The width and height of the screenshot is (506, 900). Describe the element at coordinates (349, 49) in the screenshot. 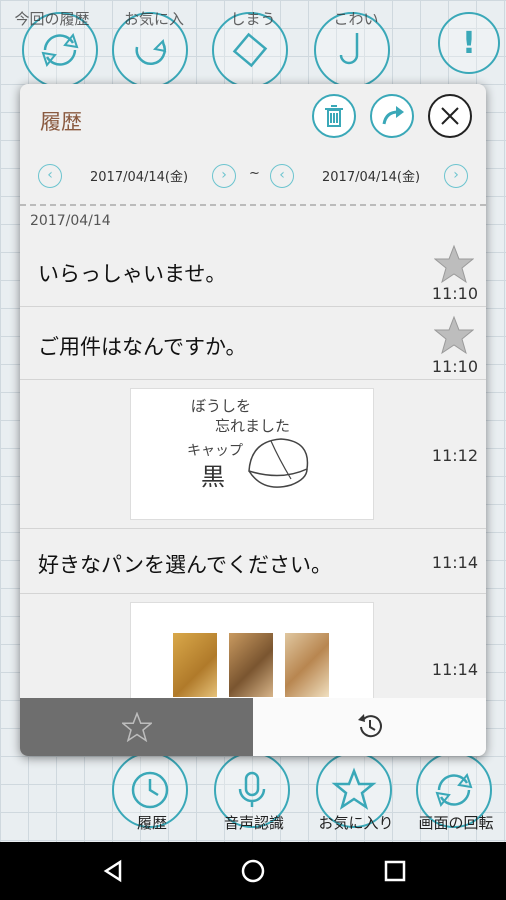

I see `hook-icon` at that location.